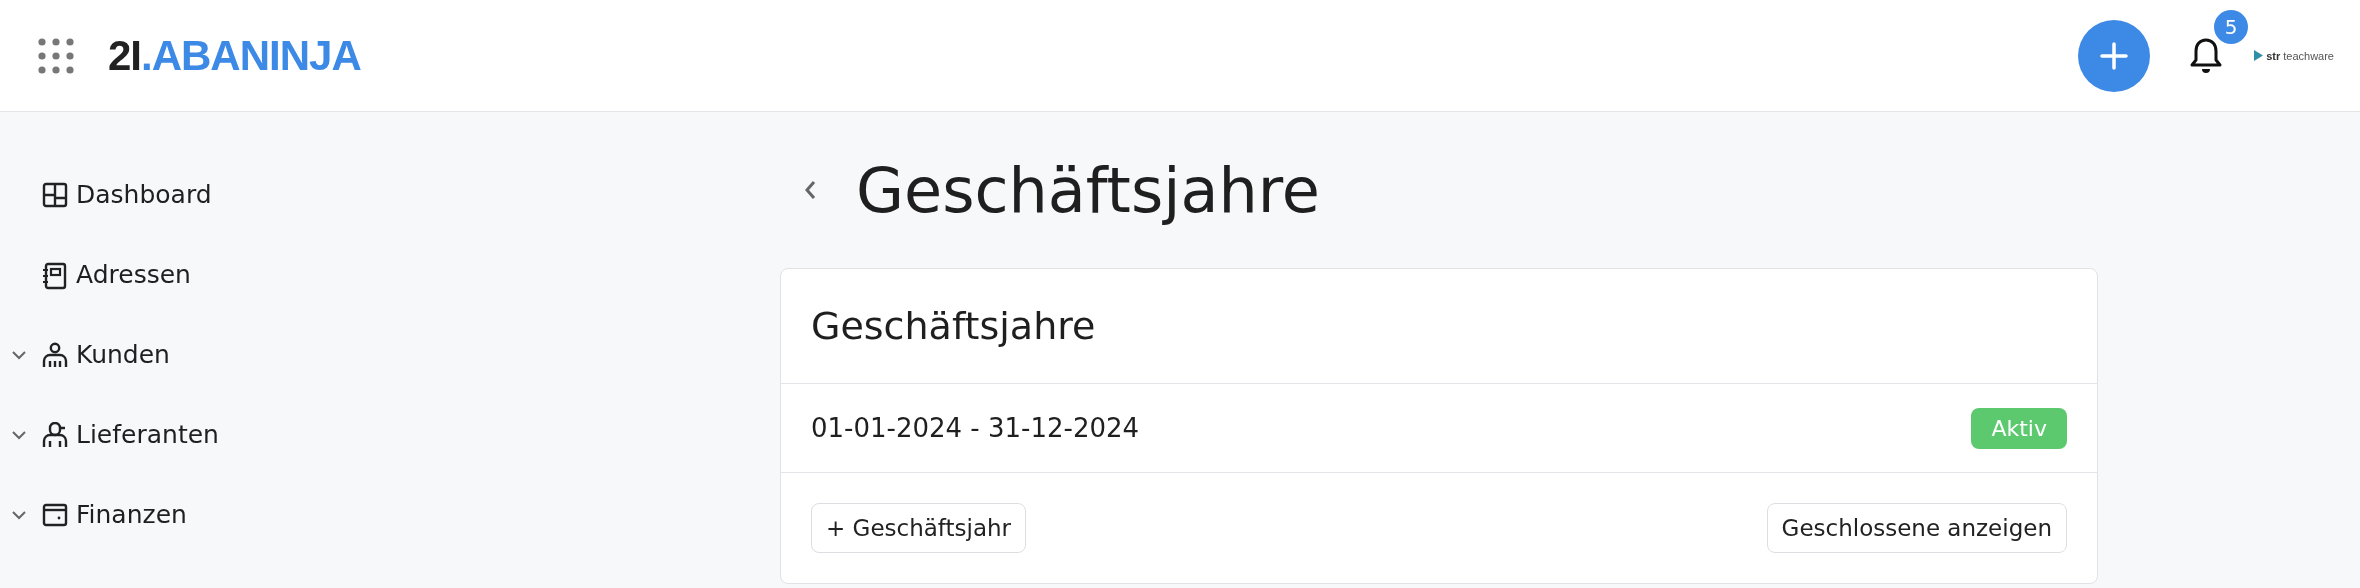  Describe the element at coordinates (55, 355) in the screenshot. I see `person-icon` at that location.